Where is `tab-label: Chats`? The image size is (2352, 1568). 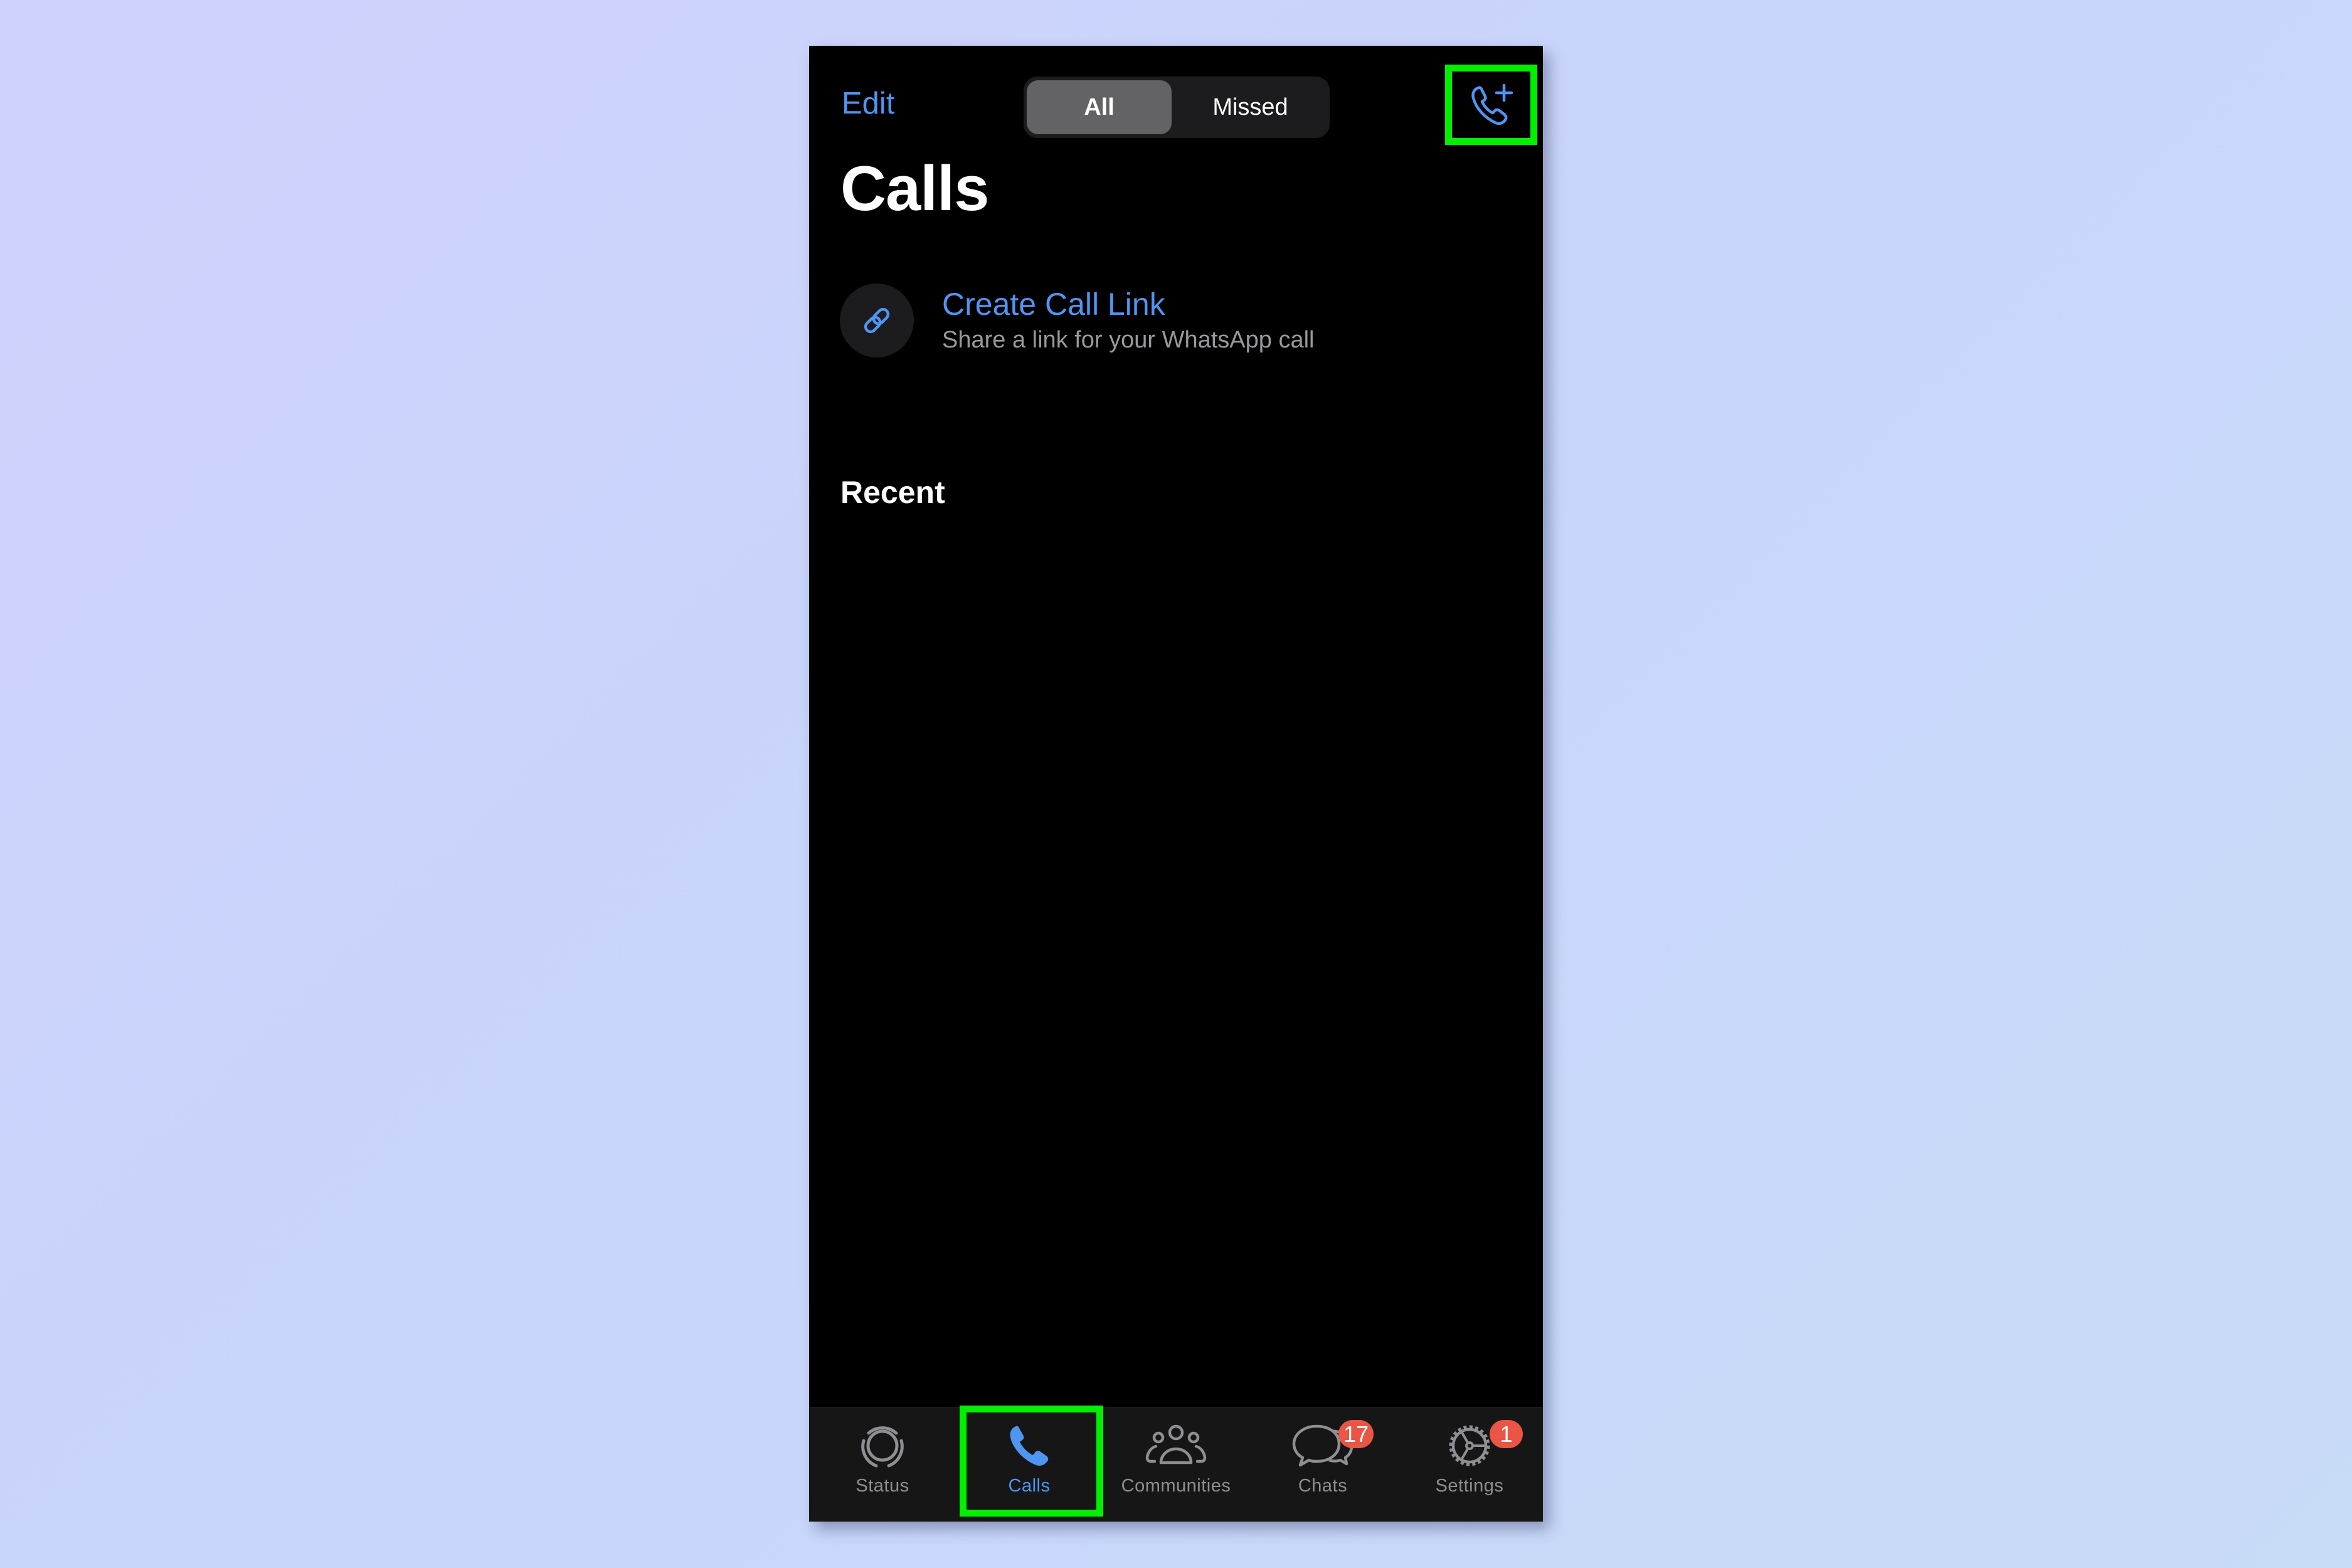 tab-label: Chats is located at coordinates (1323, 1486).